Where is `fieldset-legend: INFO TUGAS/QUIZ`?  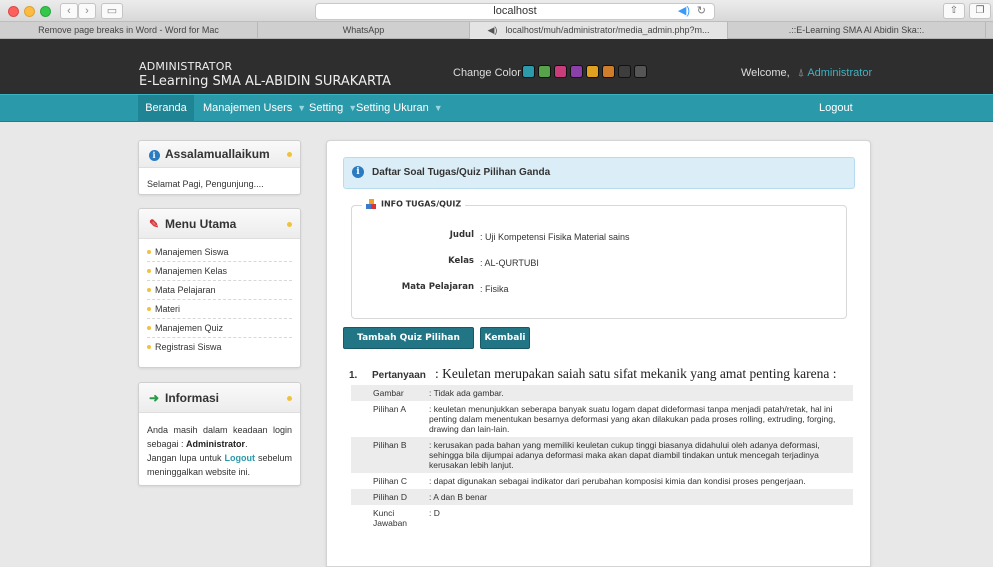 fieldset-legend: INFO TUGAS/QUIZ is located at coordinates (414, 204).